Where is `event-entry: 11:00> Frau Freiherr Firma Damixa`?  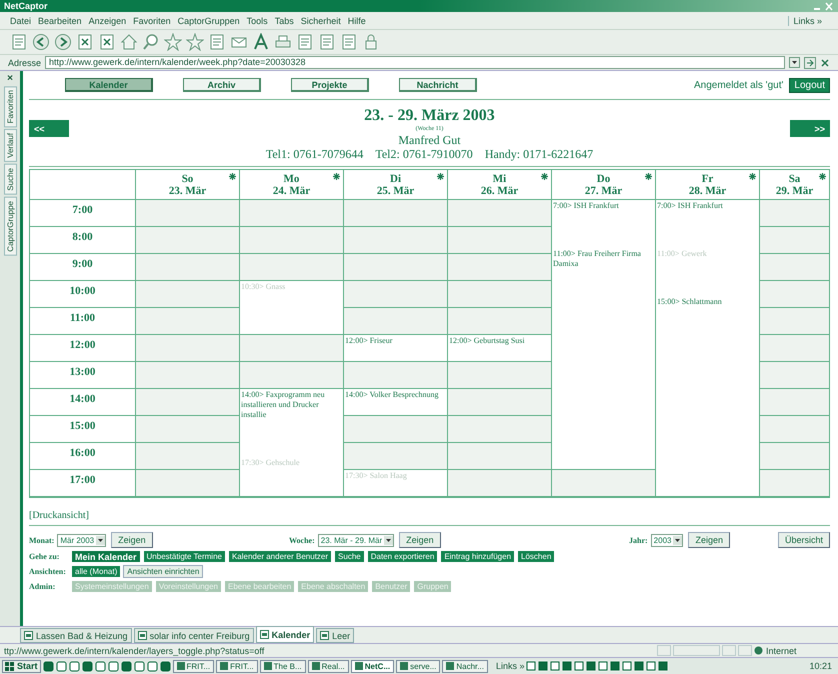
event-entry: 11:00> Frau Freiherr Firma Damixa is located at coordinates (603, 259).